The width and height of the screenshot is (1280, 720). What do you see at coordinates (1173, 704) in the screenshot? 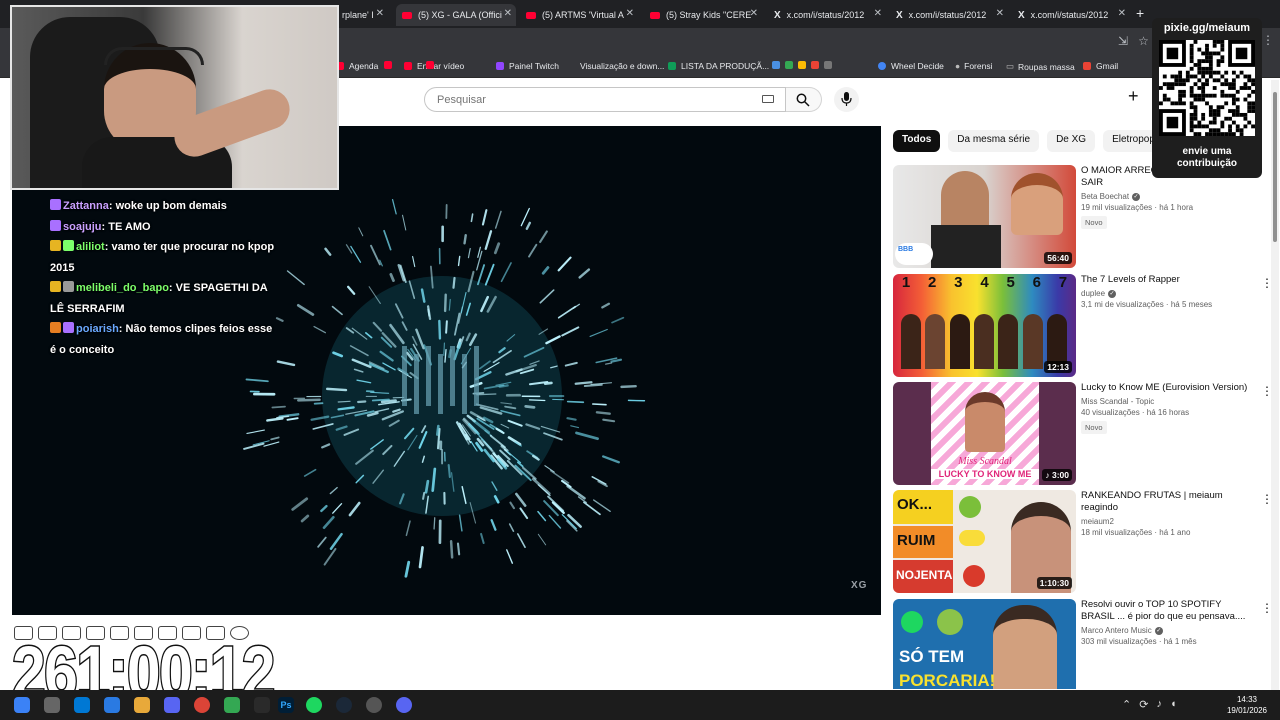
I see `volume-icon: ◖` at bounding box center [1173, 704].